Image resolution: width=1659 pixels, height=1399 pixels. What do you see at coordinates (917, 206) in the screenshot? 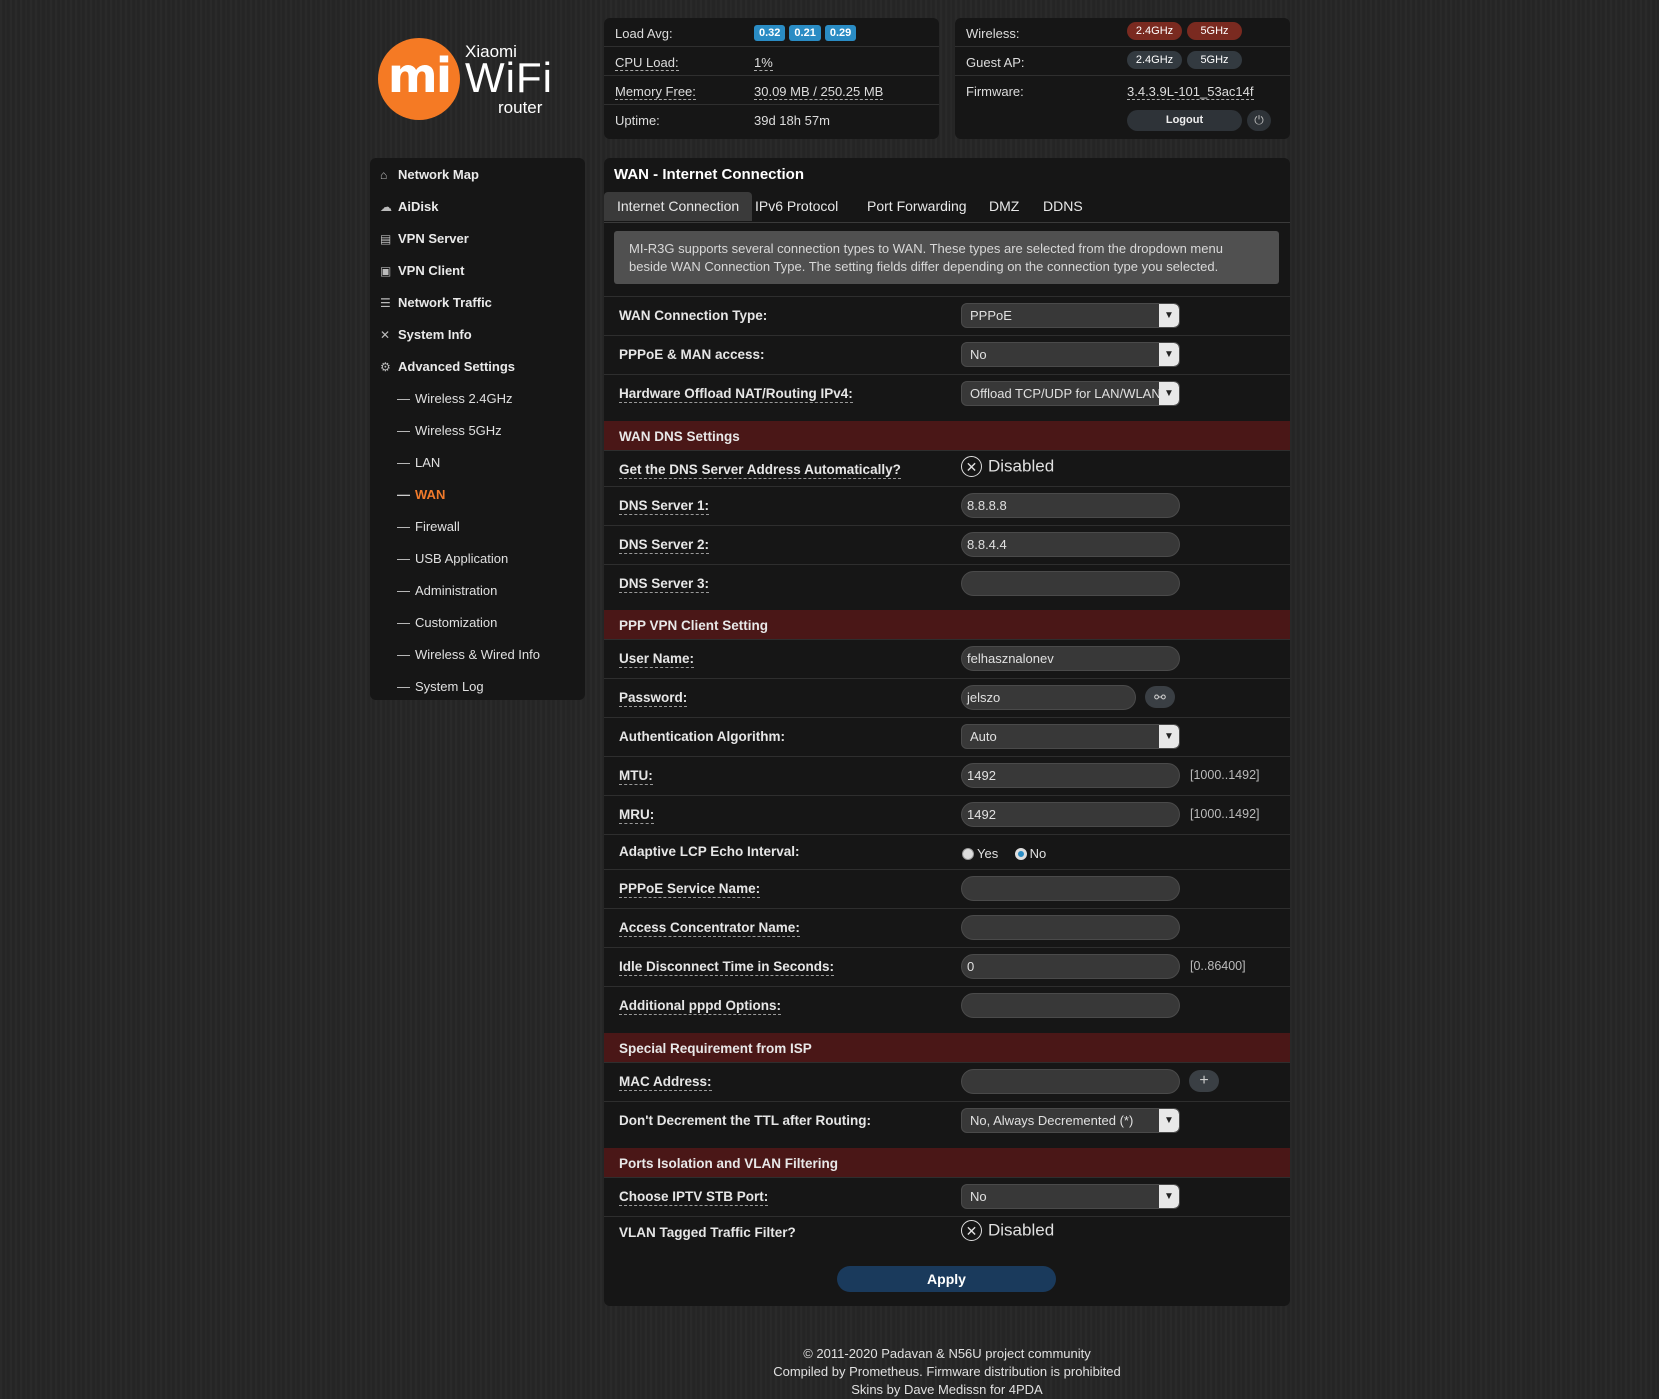
I see `tab-port-forwarding: Port Forwarding` at bounding box center [917, 206].